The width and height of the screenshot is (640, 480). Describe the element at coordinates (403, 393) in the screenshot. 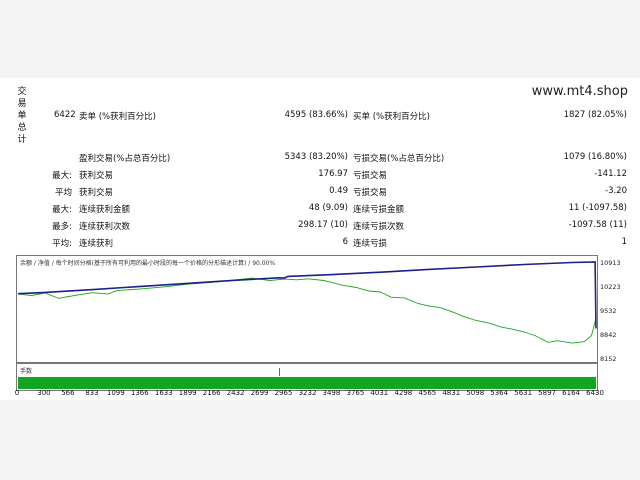

I see `x-tick-label: 4298` at that location.